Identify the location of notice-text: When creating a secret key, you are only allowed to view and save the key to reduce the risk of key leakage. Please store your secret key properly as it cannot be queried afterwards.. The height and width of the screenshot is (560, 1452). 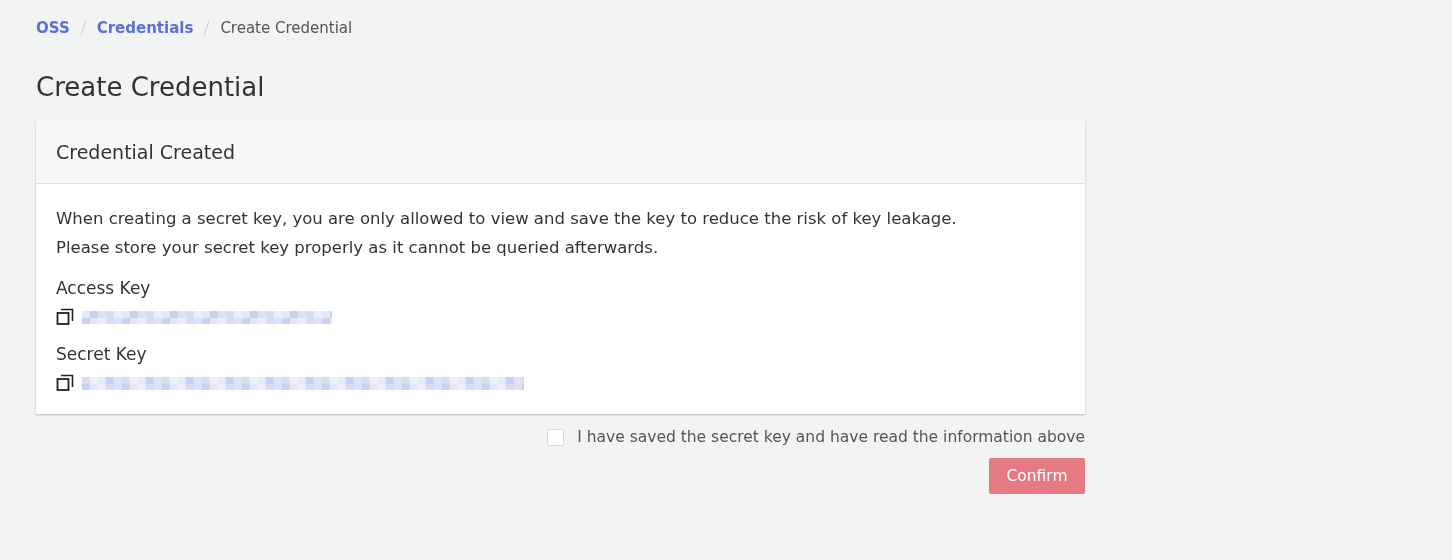
(507, 233).